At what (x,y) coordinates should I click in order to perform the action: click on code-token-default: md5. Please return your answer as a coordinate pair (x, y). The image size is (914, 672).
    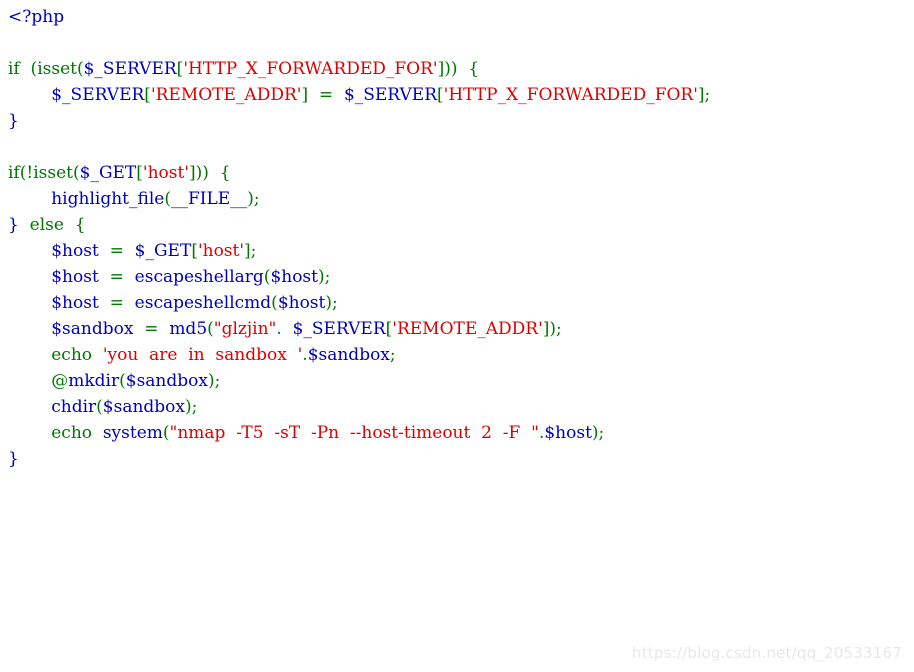
    Looking at the image, I should click on (188, 329).